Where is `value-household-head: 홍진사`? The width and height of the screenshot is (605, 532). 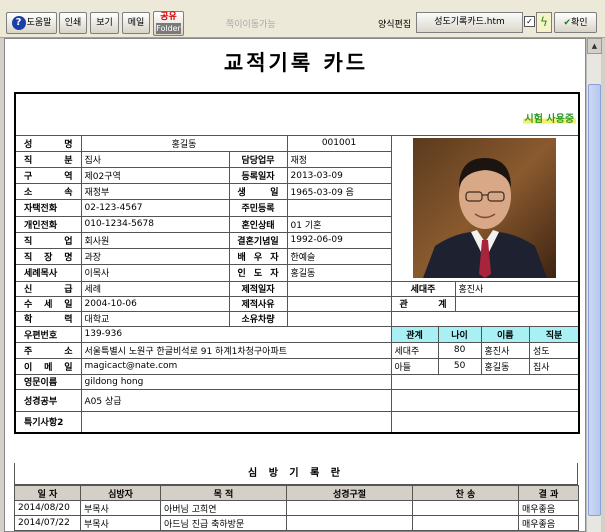 value-household-head: 홍진사 is located at coordinates (517, 288).